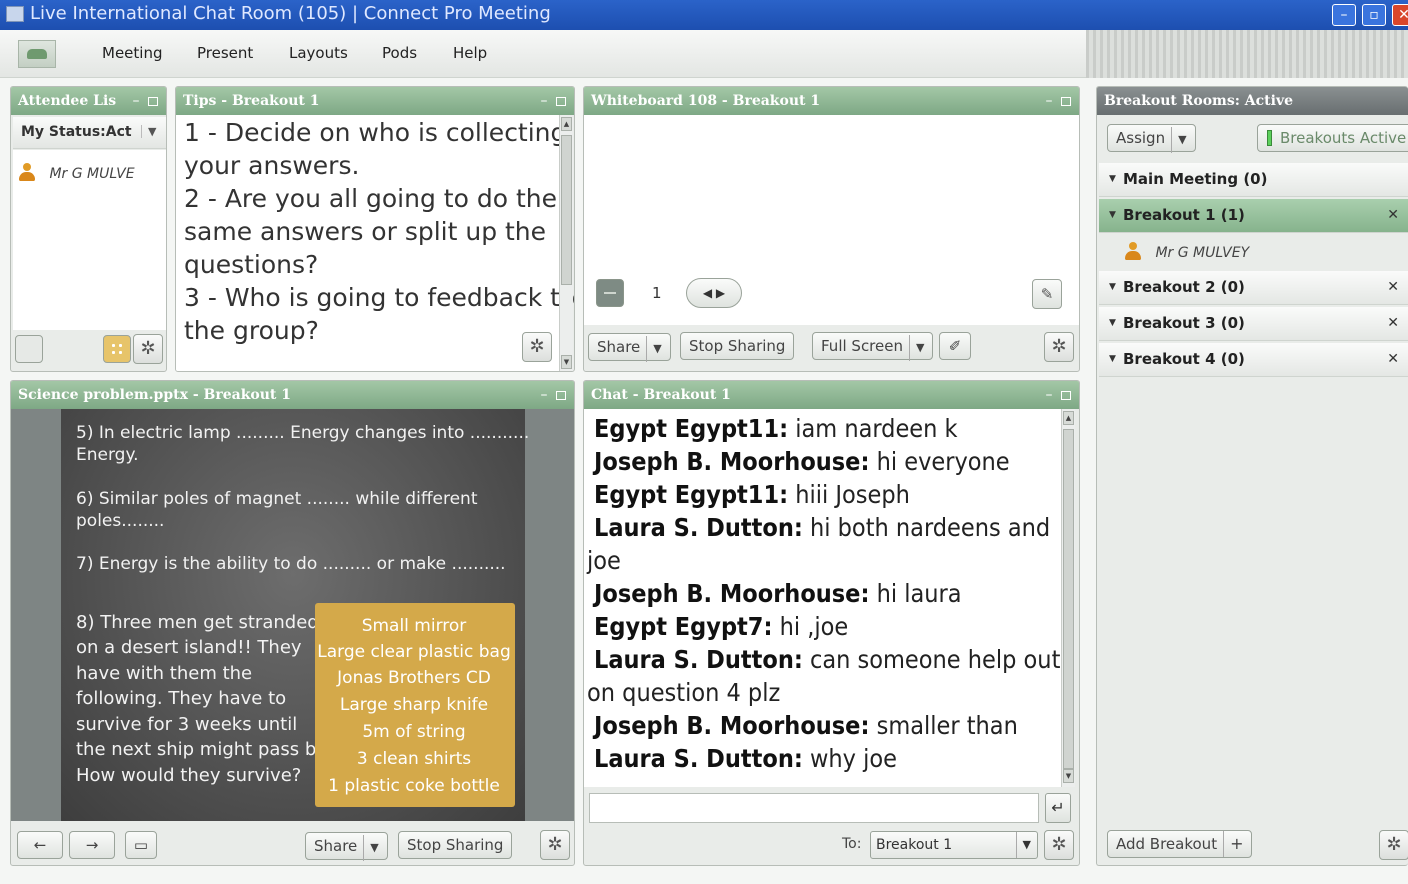 The height and width of the screenshot is (884, 1408). I want to click on page-nav-arrows: ◀ ▶, so click(714, 293).